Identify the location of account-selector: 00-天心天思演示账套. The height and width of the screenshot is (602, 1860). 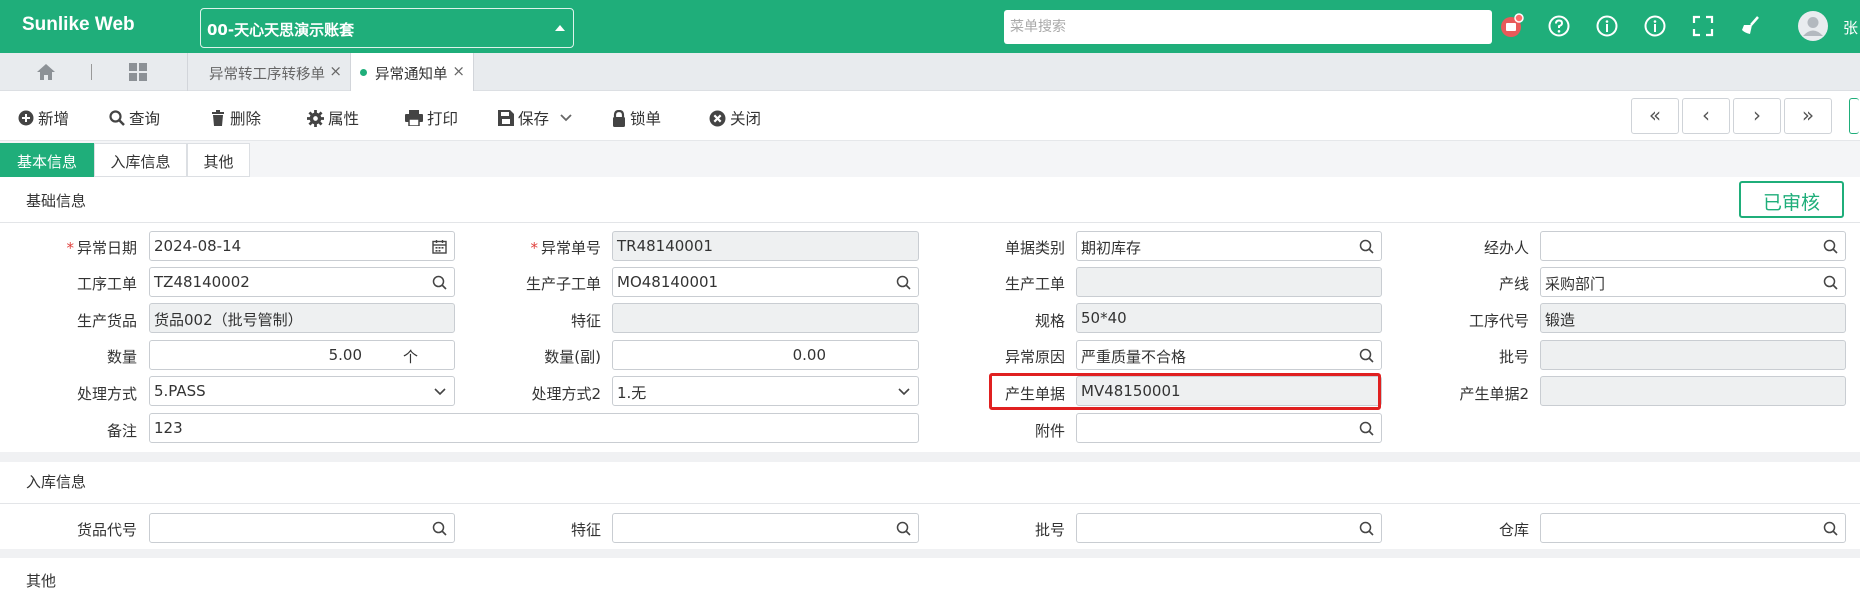
(387, 28).